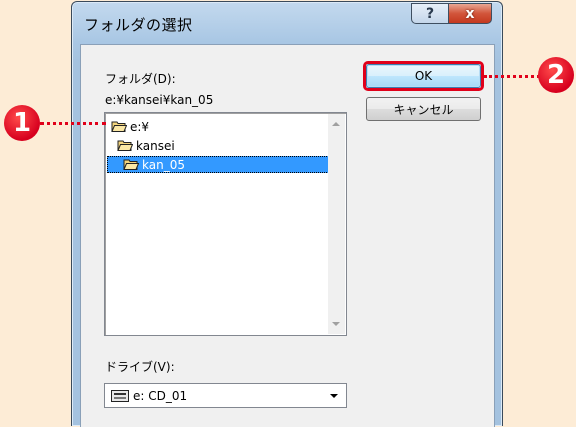 The height and width of the screenshot is (427, 576). Describe the element at coordinates (120, 395) in the screenshot. I see `cd-drive-icon` at that location.